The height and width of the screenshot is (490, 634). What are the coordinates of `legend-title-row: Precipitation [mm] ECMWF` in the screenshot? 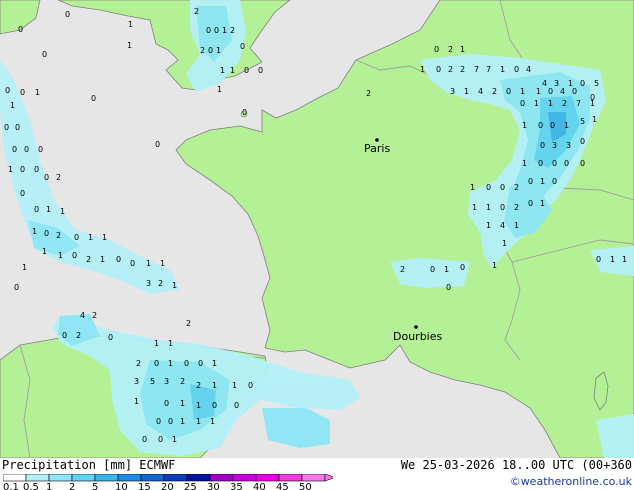 It's located at (88, 465).